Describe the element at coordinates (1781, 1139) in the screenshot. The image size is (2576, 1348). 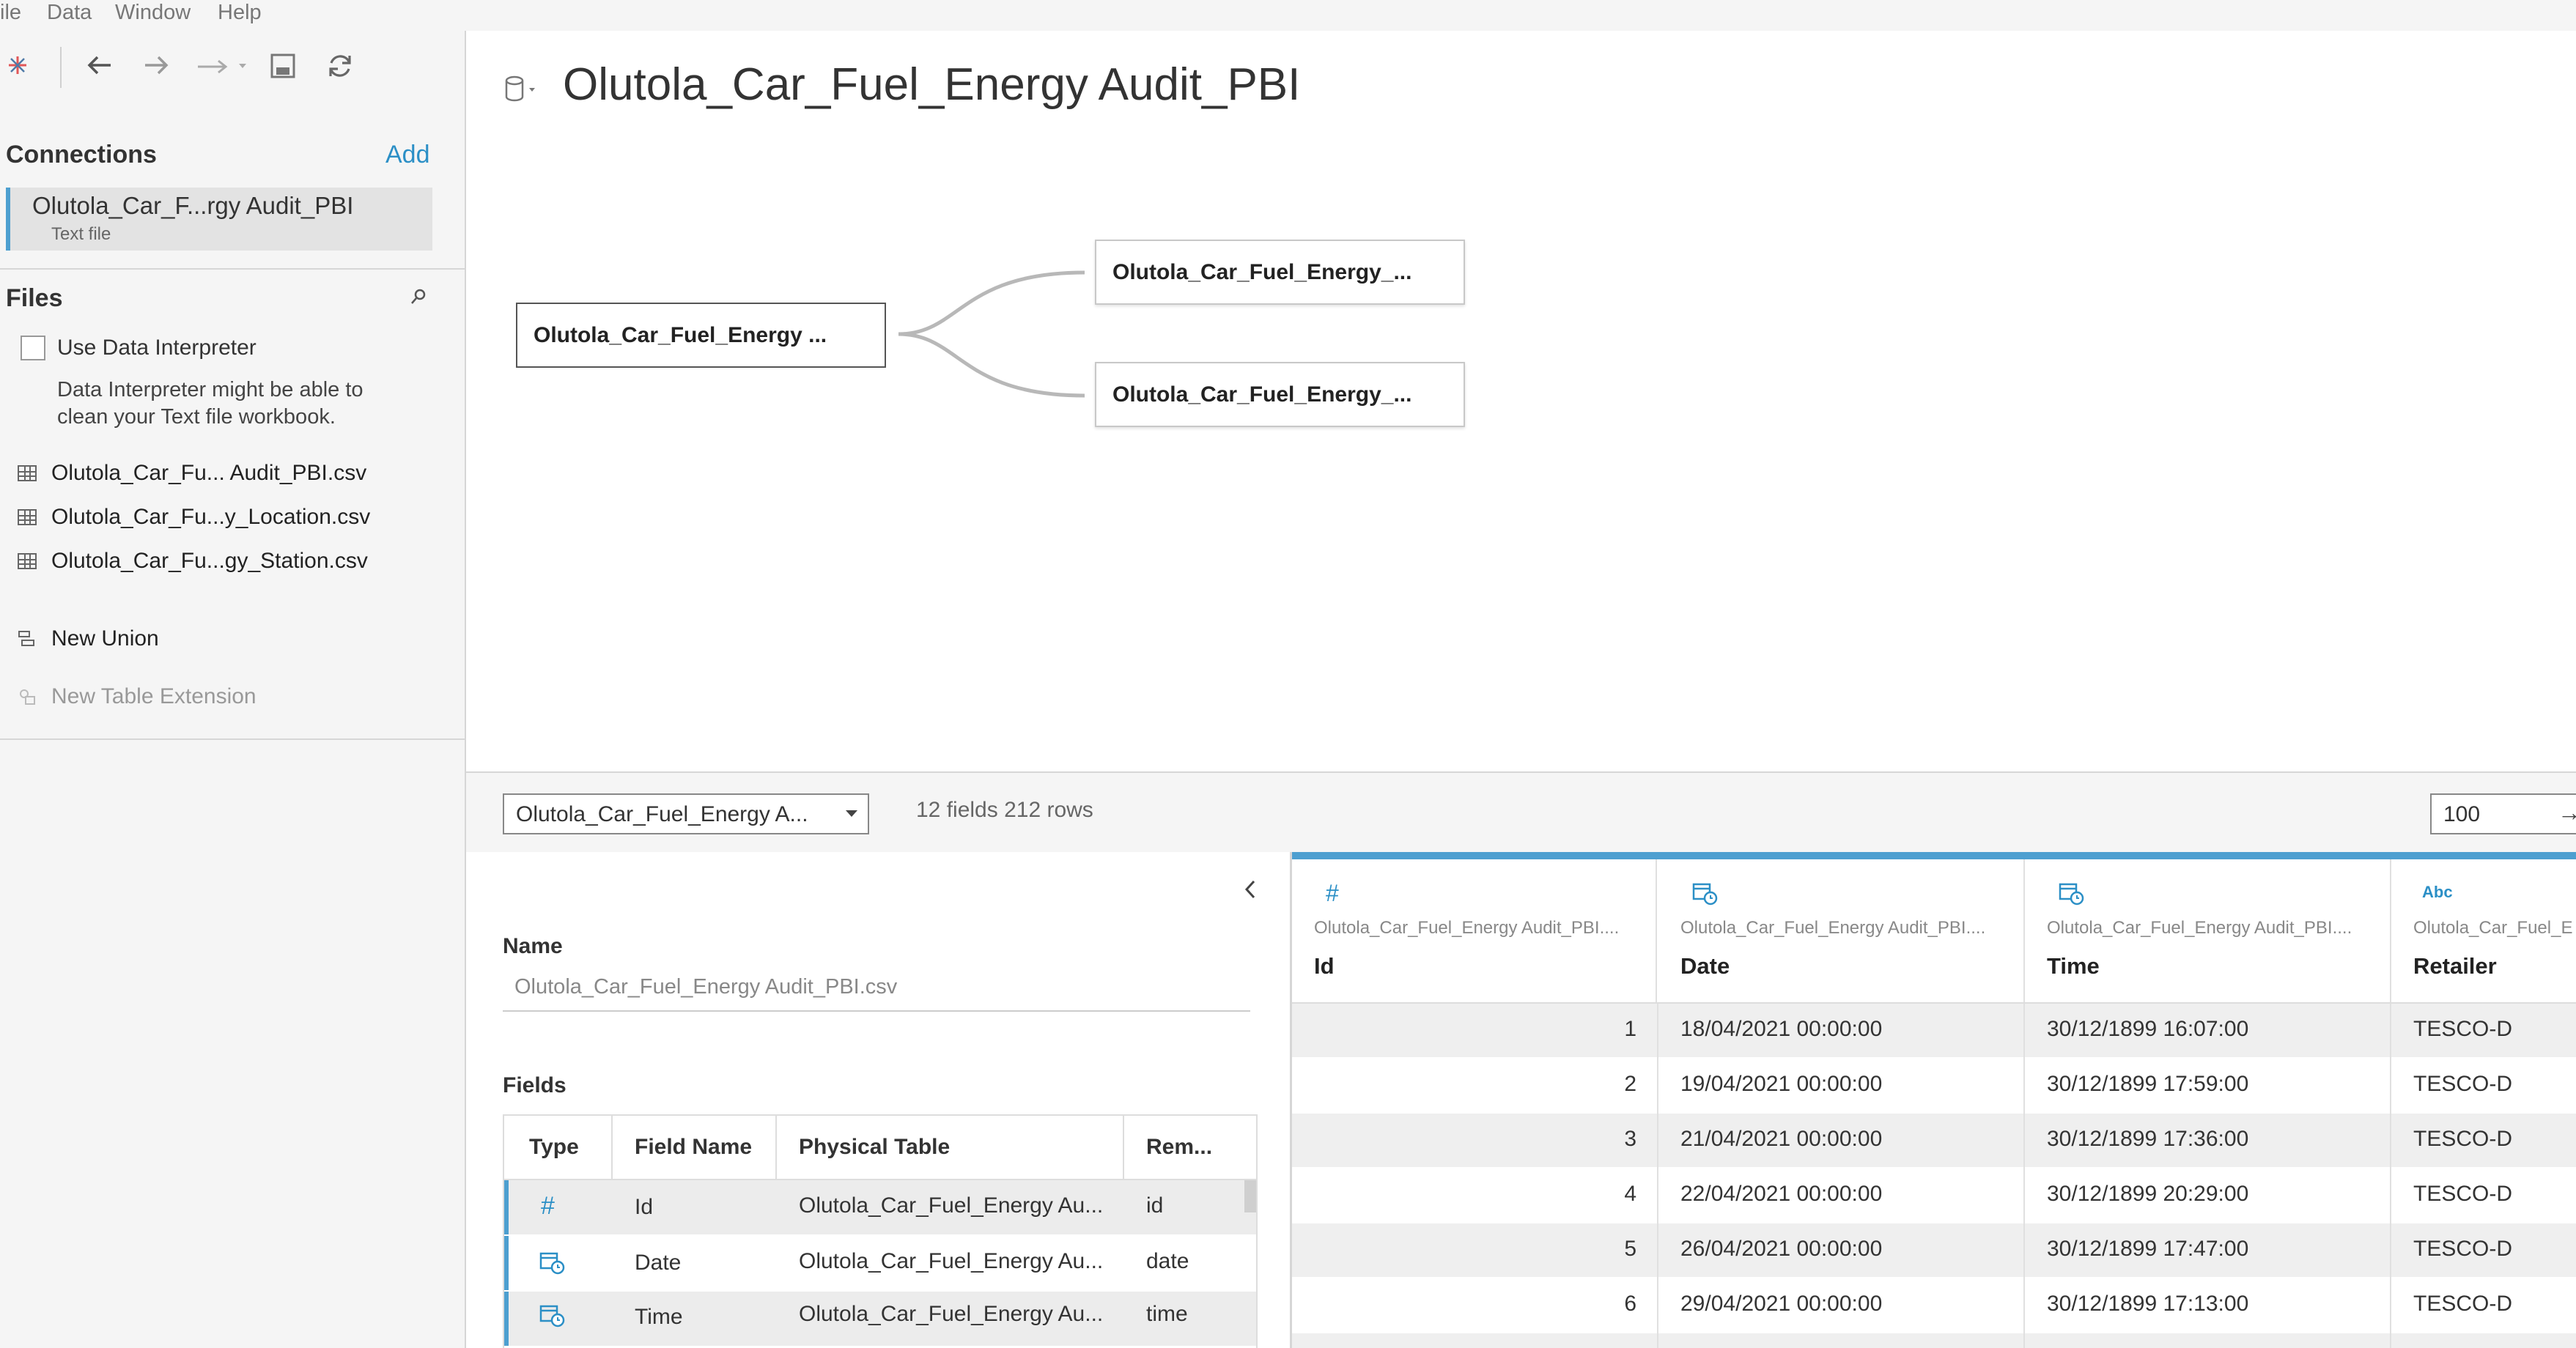
I see `cell-date: 21/04/2021 00:00:00` at that location.